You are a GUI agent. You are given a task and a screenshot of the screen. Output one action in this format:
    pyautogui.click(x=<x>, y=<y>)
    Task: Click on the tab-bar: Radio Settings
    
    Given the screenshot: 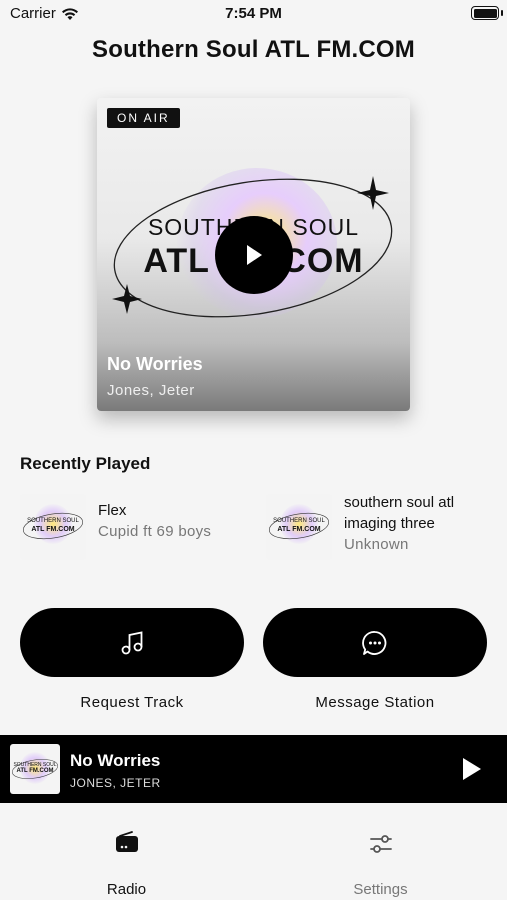 What is the action you would take?
    pyautogui.click(x=253, y=851)
    